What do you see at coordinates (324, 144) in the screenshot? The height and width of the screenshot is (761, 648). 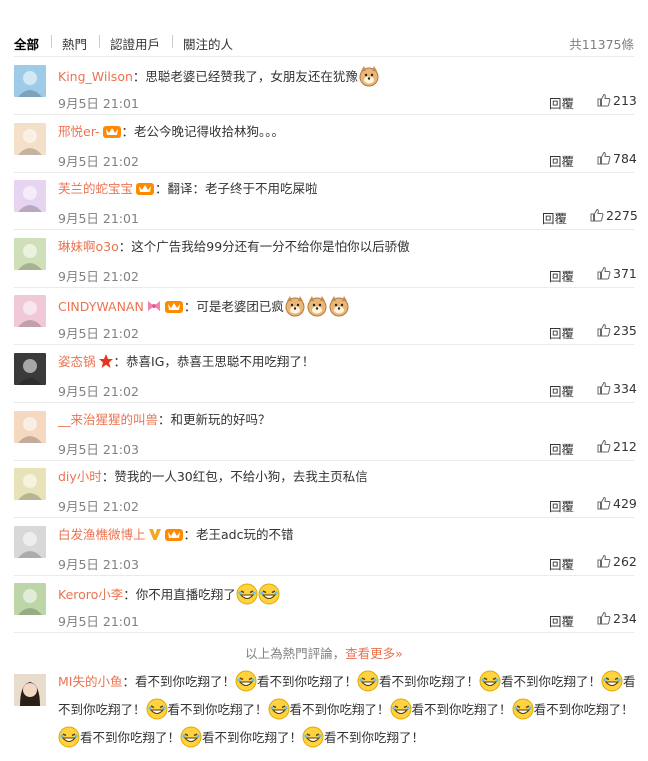 I see `comment-item: 邢悦er- ：老公今晚记得收拾林狗。。。 9月5日 21:02 回覆 784` at bounding box center [324, 144].